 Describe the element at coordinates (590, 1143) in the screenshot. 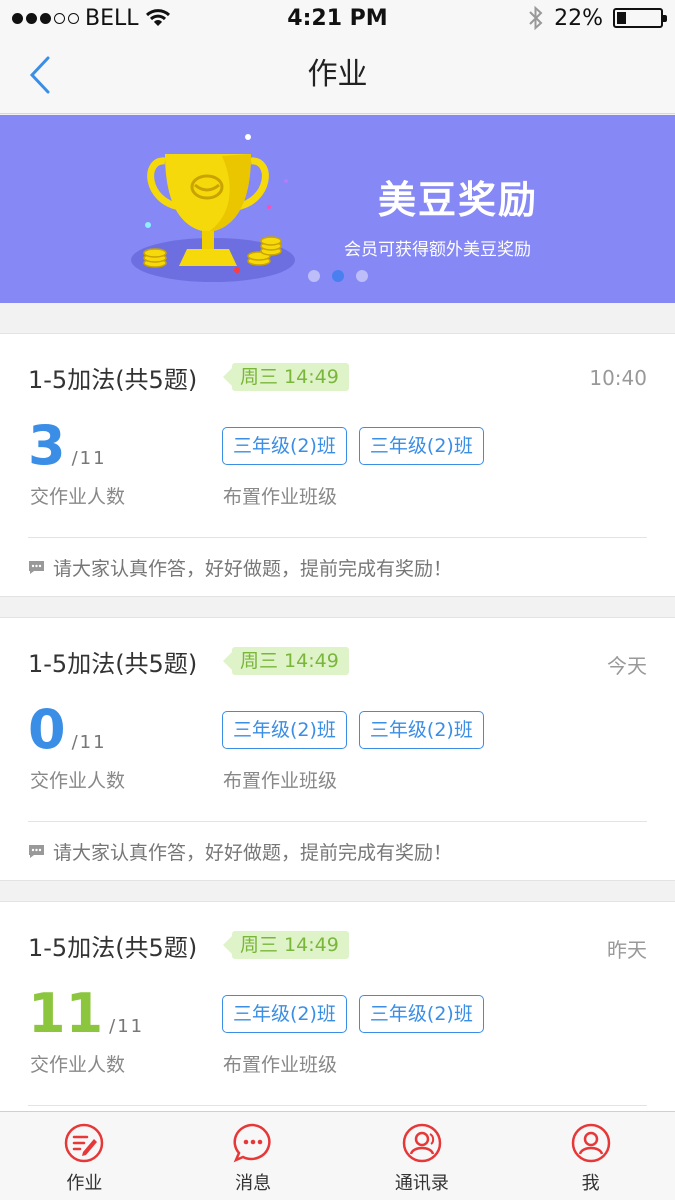

I see `profile-icon` at that location.